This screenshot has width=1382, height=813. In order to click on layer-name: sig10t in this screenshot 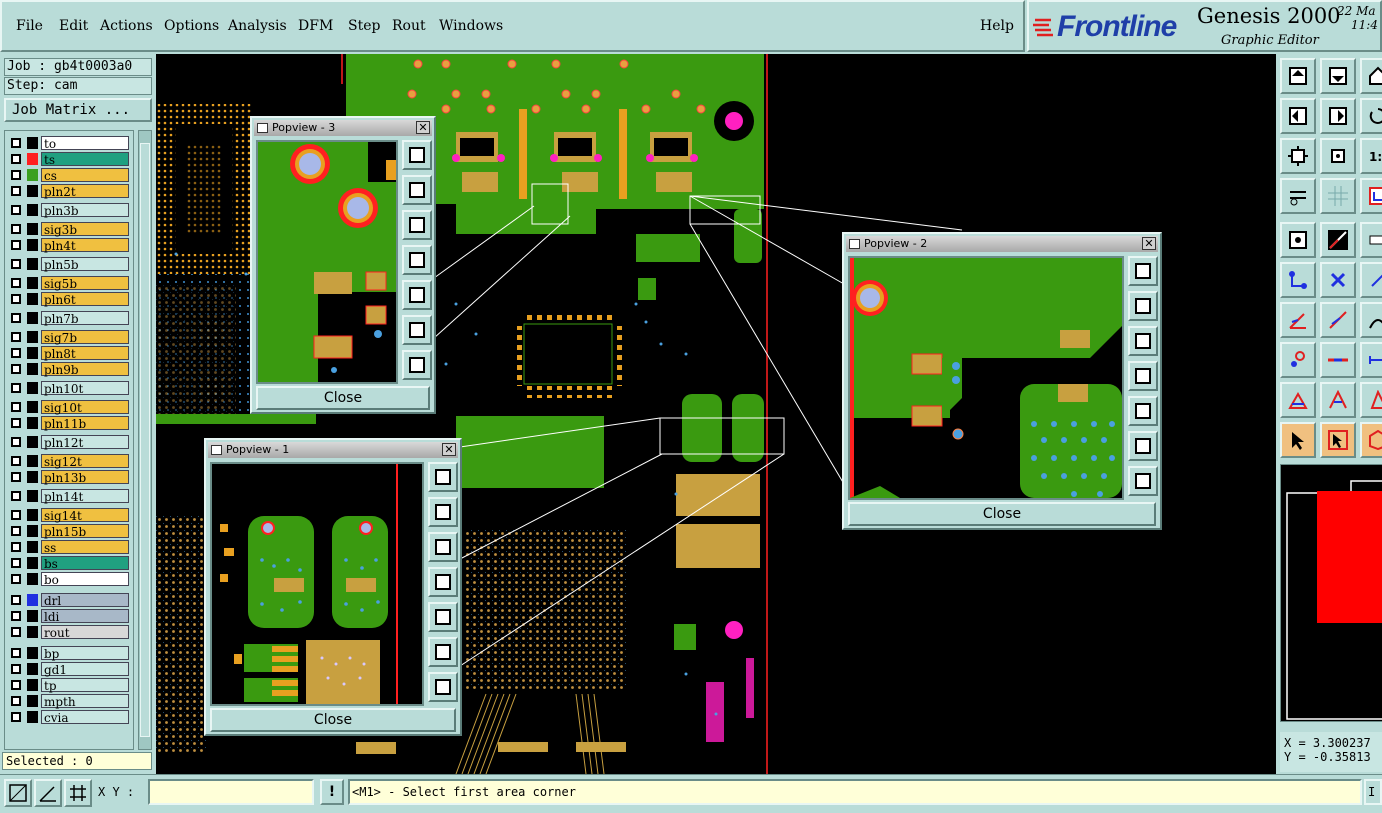, I will do `click(85, 407)`.